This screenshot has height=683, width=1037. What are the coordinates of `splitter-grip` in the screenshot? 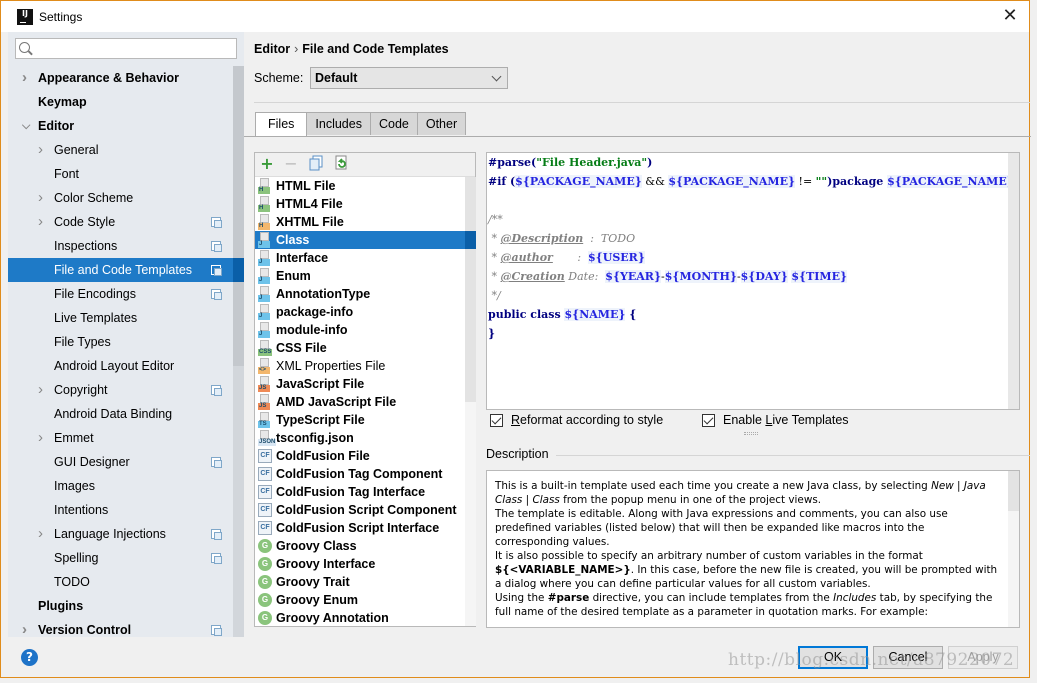 It's located at (751, 433).